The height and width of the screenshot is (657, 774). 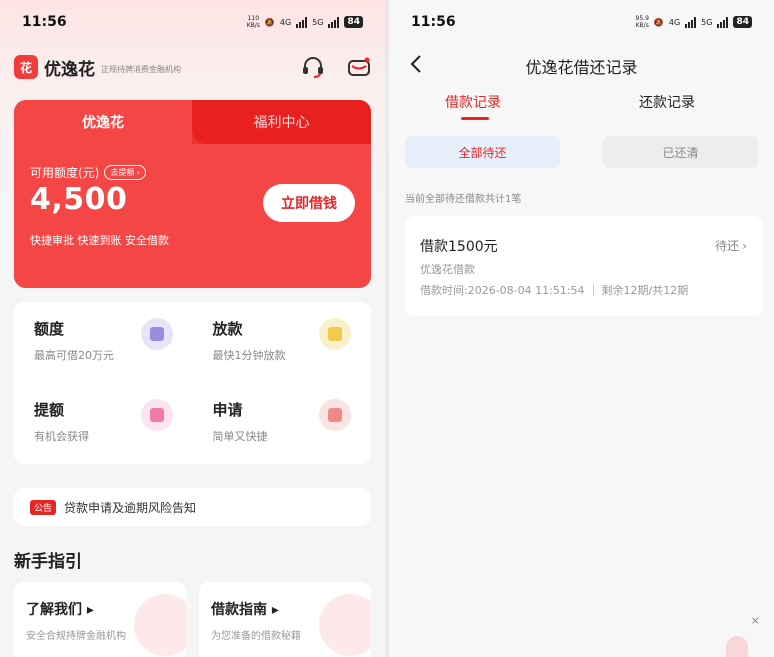 I want to click on nav-bar: 优逸花借还记录, so click(x=581, y=65).